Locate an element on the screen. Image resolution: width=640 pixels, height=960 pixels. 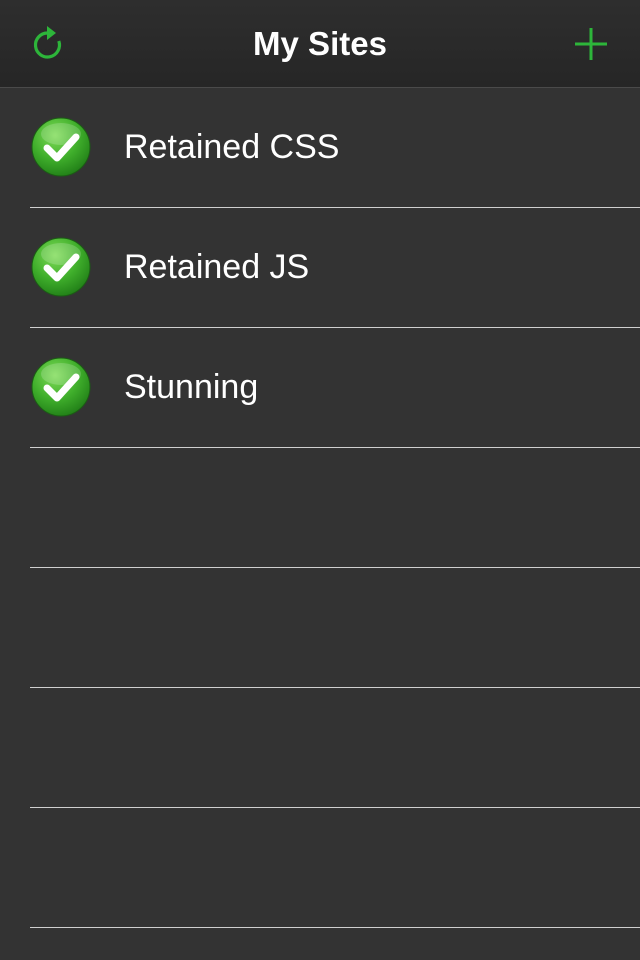
page-title: My Sites is located at coordinates (320, 43).